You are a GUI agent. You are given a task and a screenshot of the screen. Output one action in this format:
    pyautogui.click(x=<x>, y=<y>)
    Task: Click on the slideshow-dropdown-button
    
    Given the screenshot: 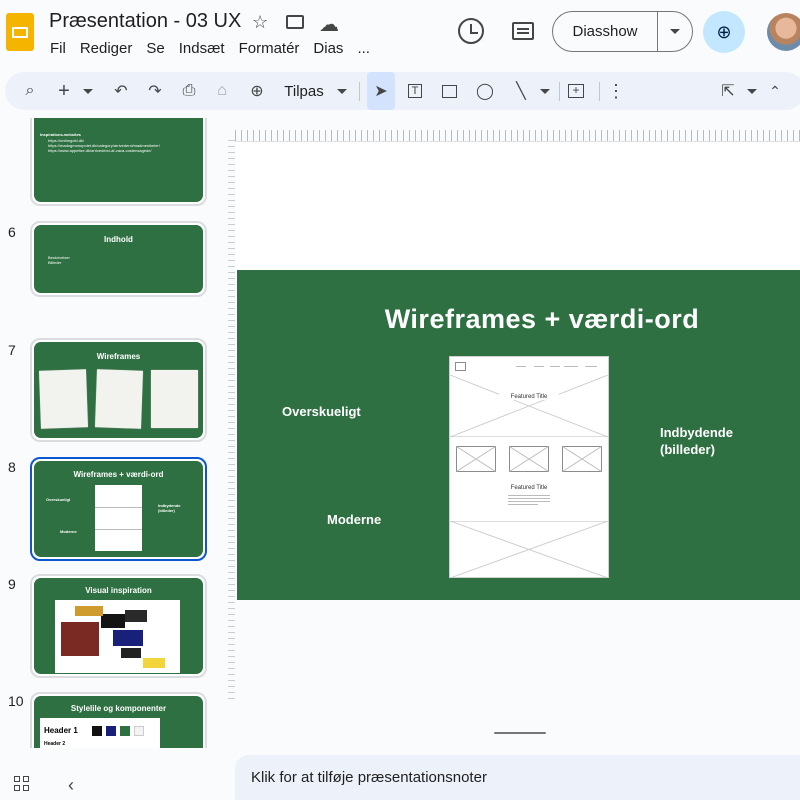 What is the action you would take?
    pyautogui.click(x=675, y=31)
    